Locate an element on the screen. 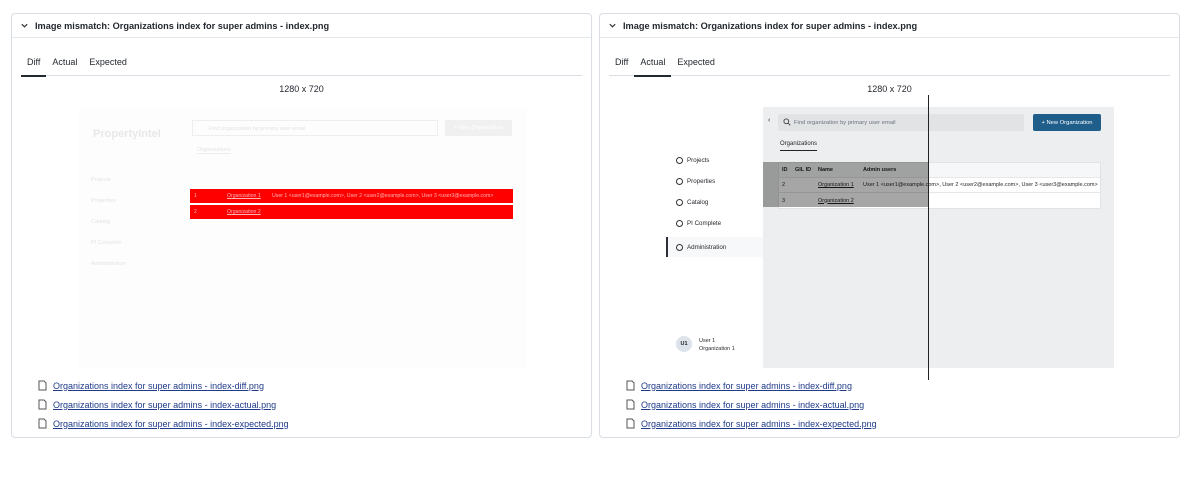 The image size is (1200, 477). pi-complete-icon is located at coordinates (679, 223).